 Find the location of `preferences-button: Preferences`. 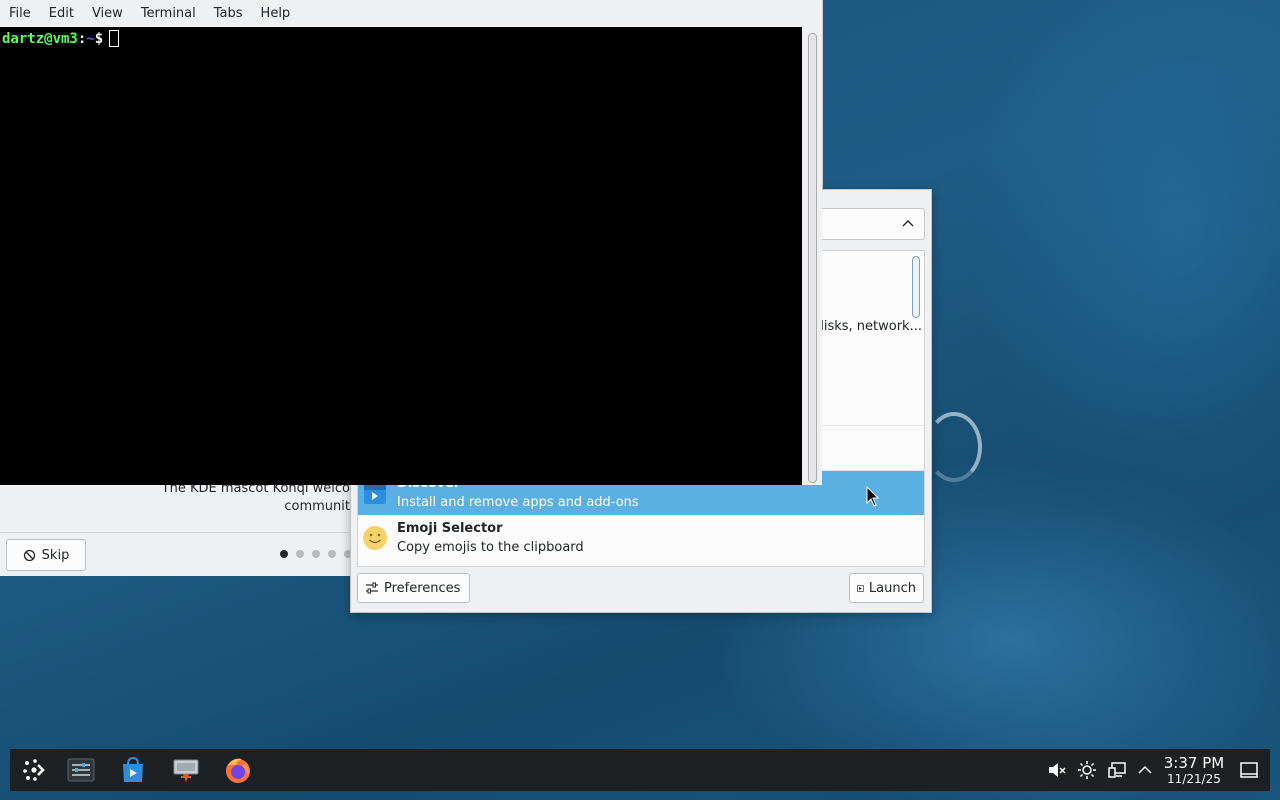

preferences-button: Preferences is located at coordinates (413, 588).